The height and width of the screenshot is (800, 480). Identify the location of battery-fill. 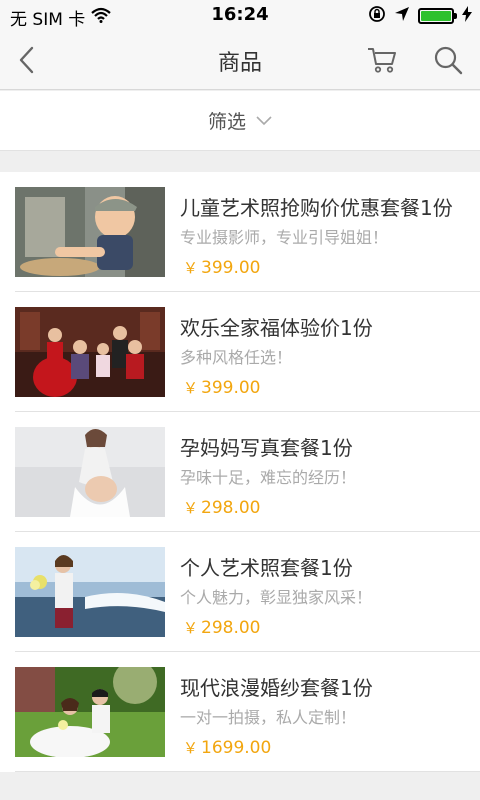
(436, 16).